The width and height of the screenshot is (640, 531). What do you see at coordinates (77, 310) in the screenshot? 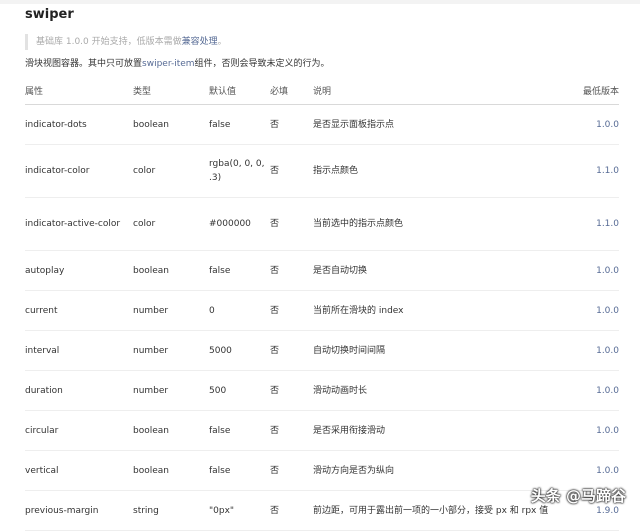
I see `attribute-cell: current` at bounding box center [77, 310].